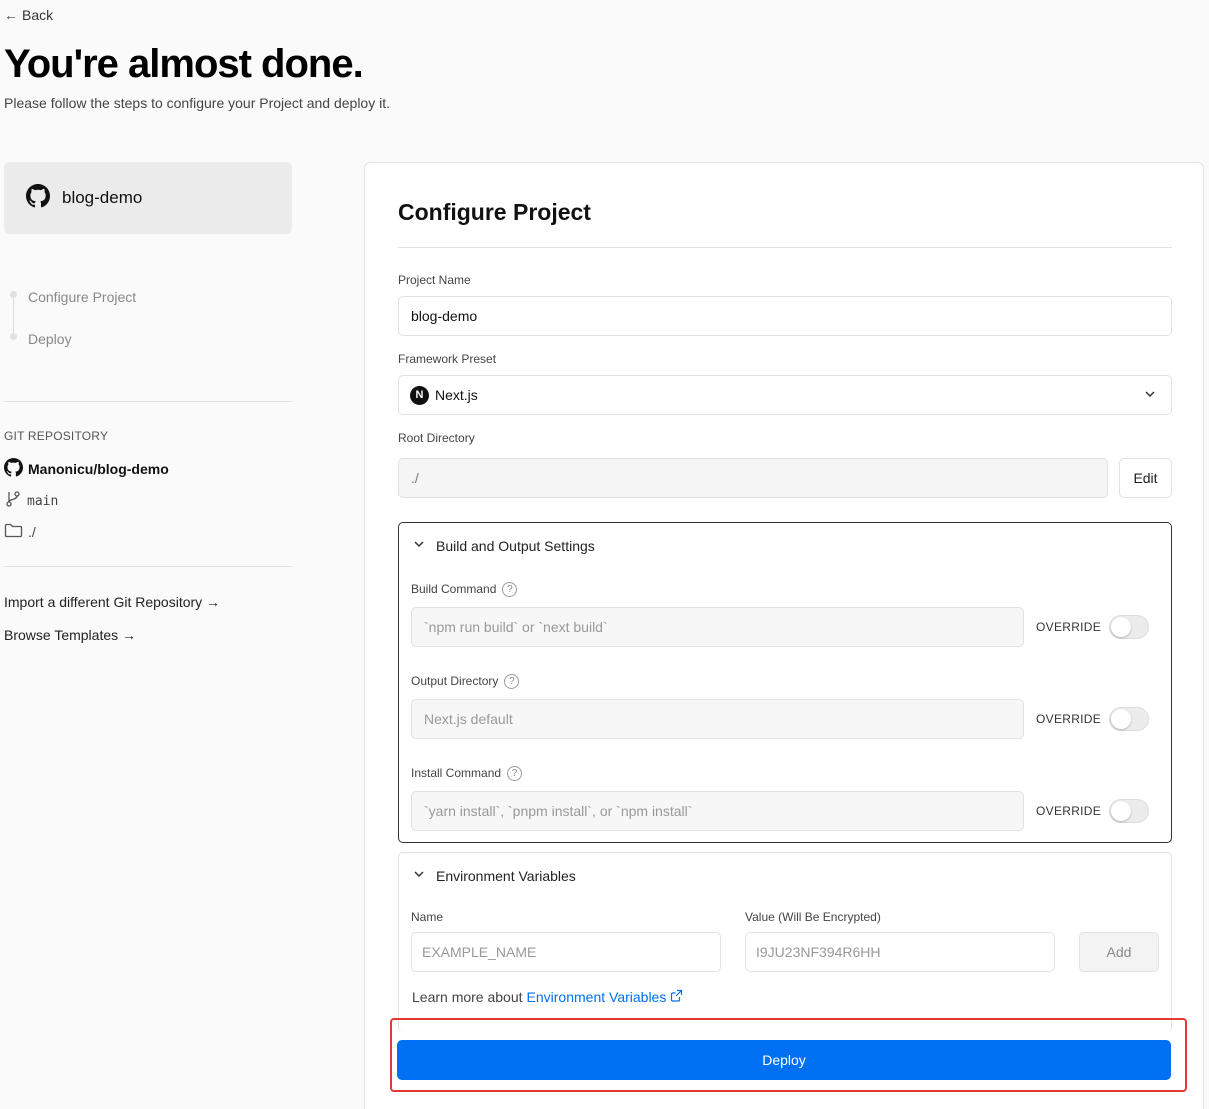 Image resolution: width=1209 pixels, height=1109 pixels. Describe the element at coordinates (506, 875) in the screenshot. I see `env-vars-title: Environment Variables` at that location.